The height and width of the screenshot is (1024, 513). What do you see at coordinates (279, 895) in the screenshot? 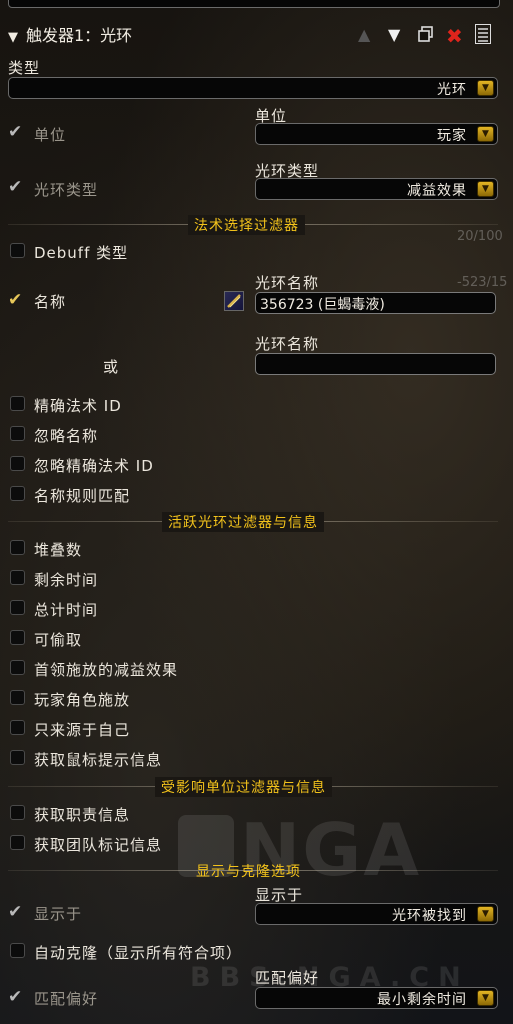
I see `show-on-label: 显示于` at bounding box center [279, 895].